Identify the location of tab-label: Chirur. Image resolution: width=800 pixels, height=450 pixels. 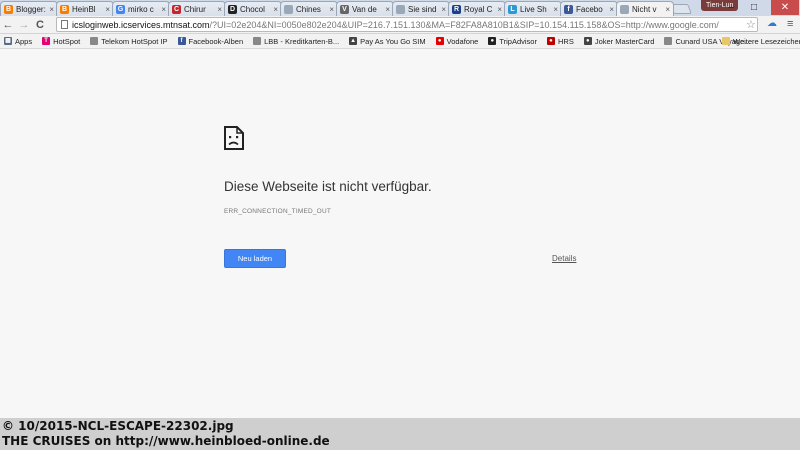
(195, 9).